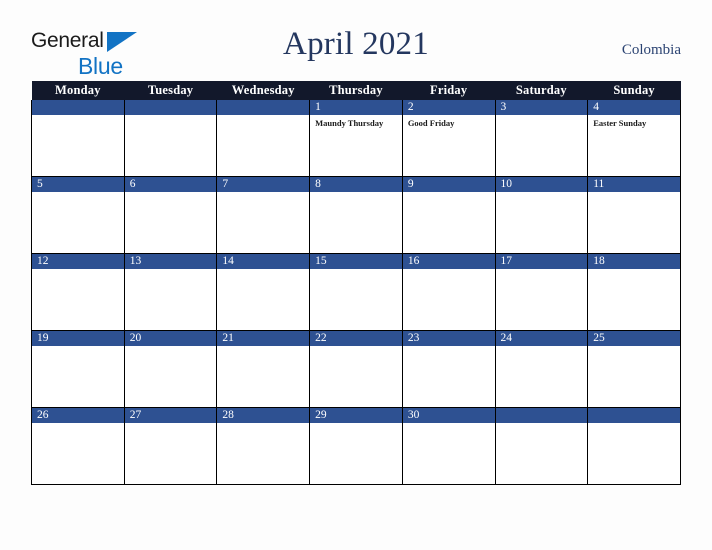 Image resolution: width=712 pixels, height=550 pixels. Describe the element at coordinates (78, 292) in the screenshot. I see `calendar-day-cell: 12` at that location.